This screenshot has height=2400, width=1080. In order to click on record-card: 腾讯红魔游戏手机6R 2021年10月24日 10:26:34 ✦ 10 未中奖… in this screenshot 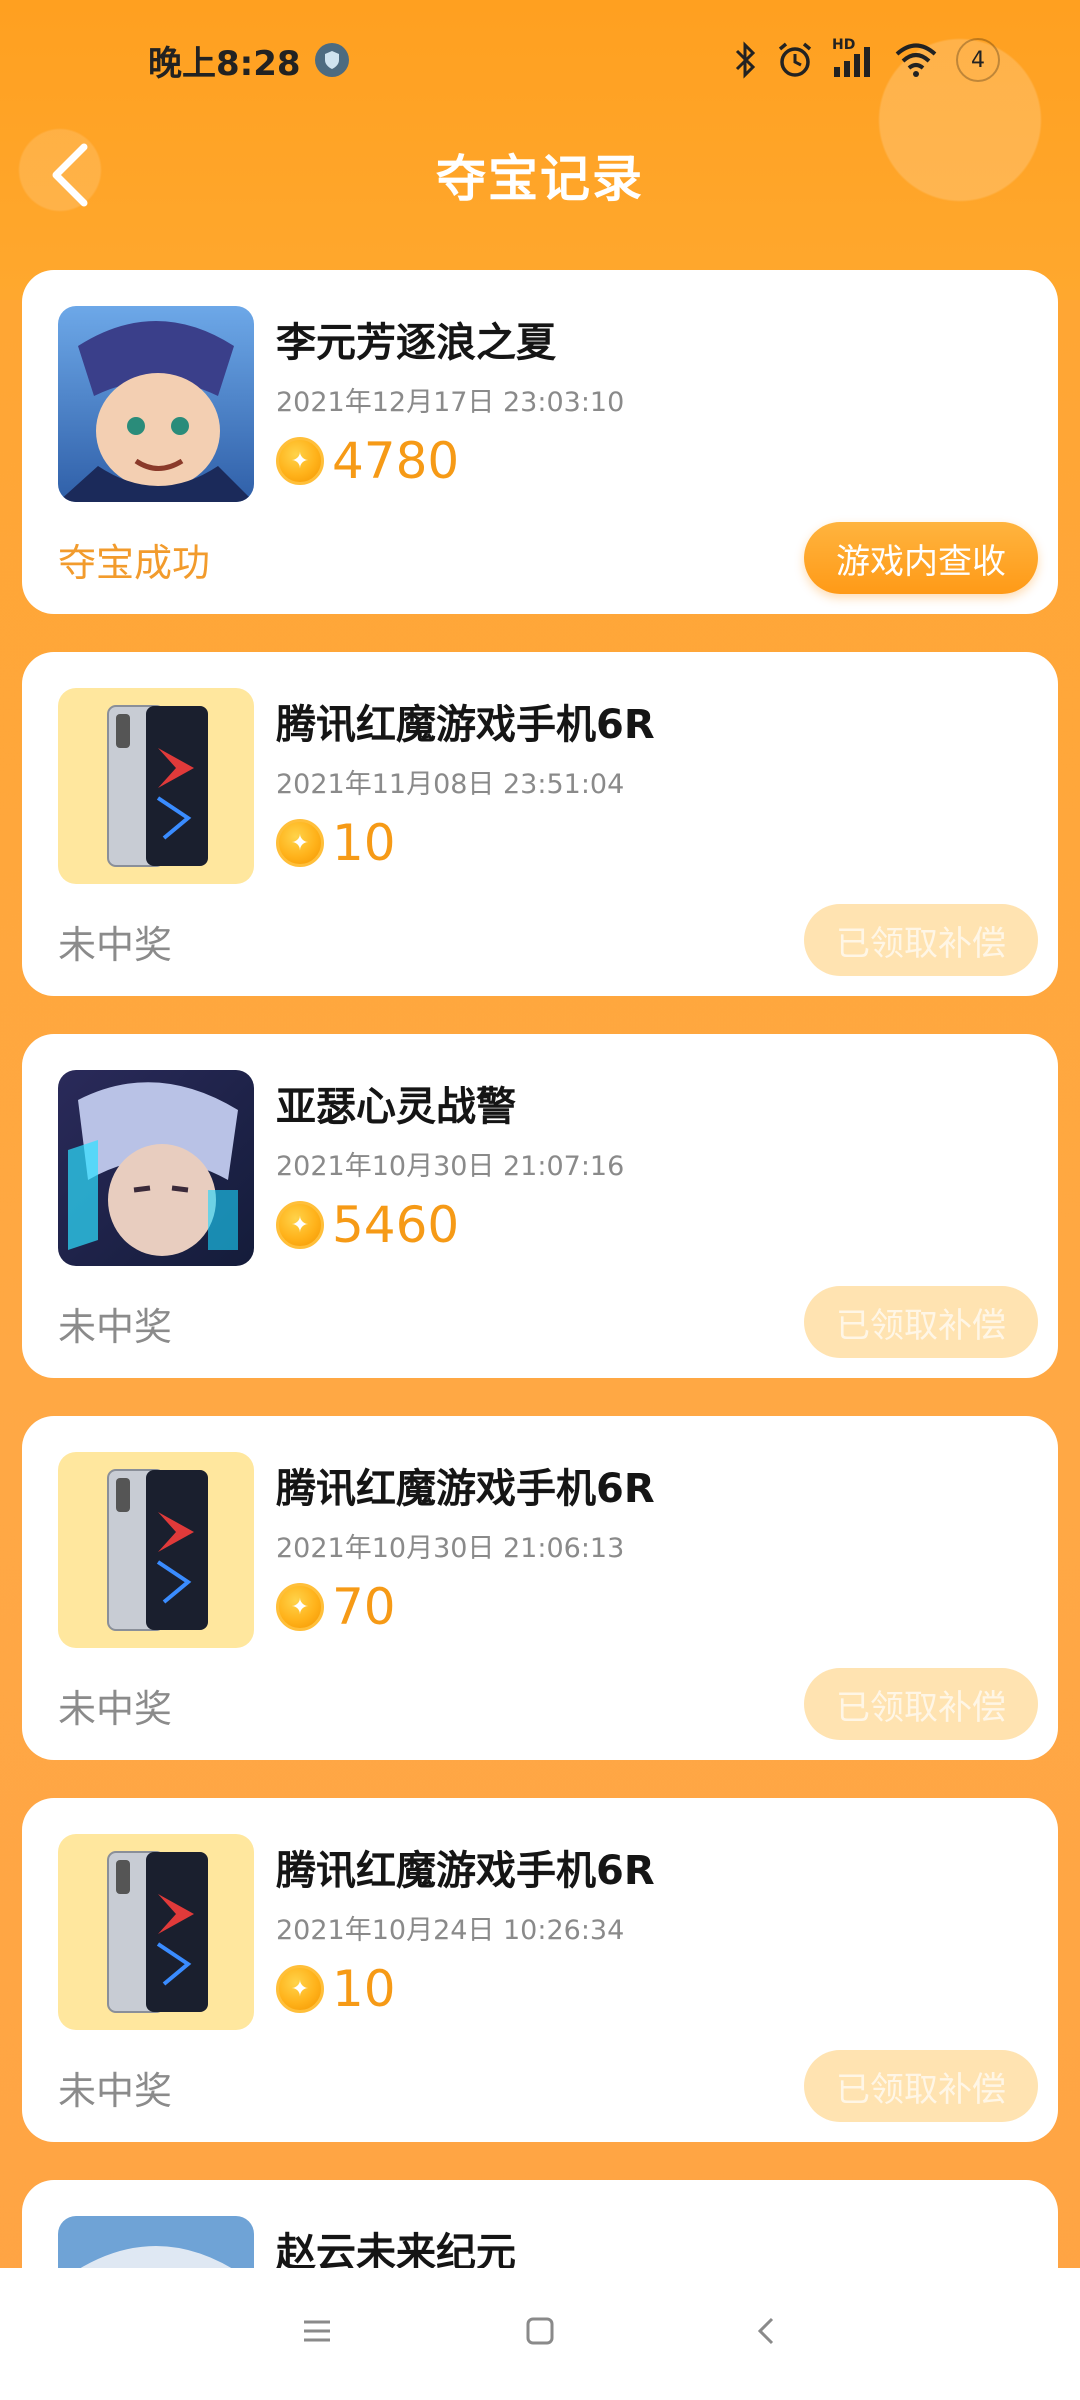, I will do `click(540, 1970)`.